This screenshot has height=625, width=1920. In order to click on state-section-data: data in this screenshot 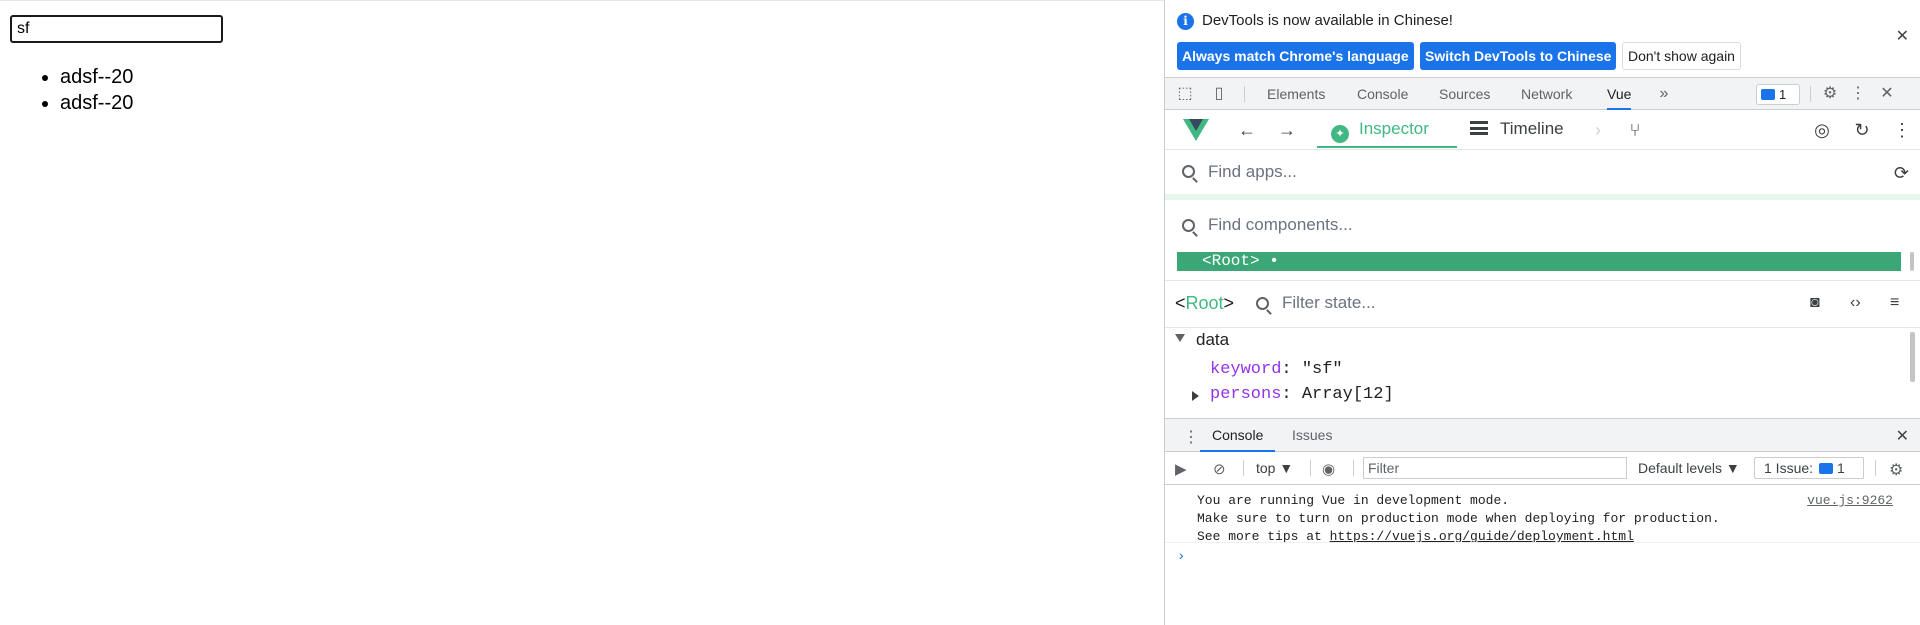, I will do `click(1212, 340)`.